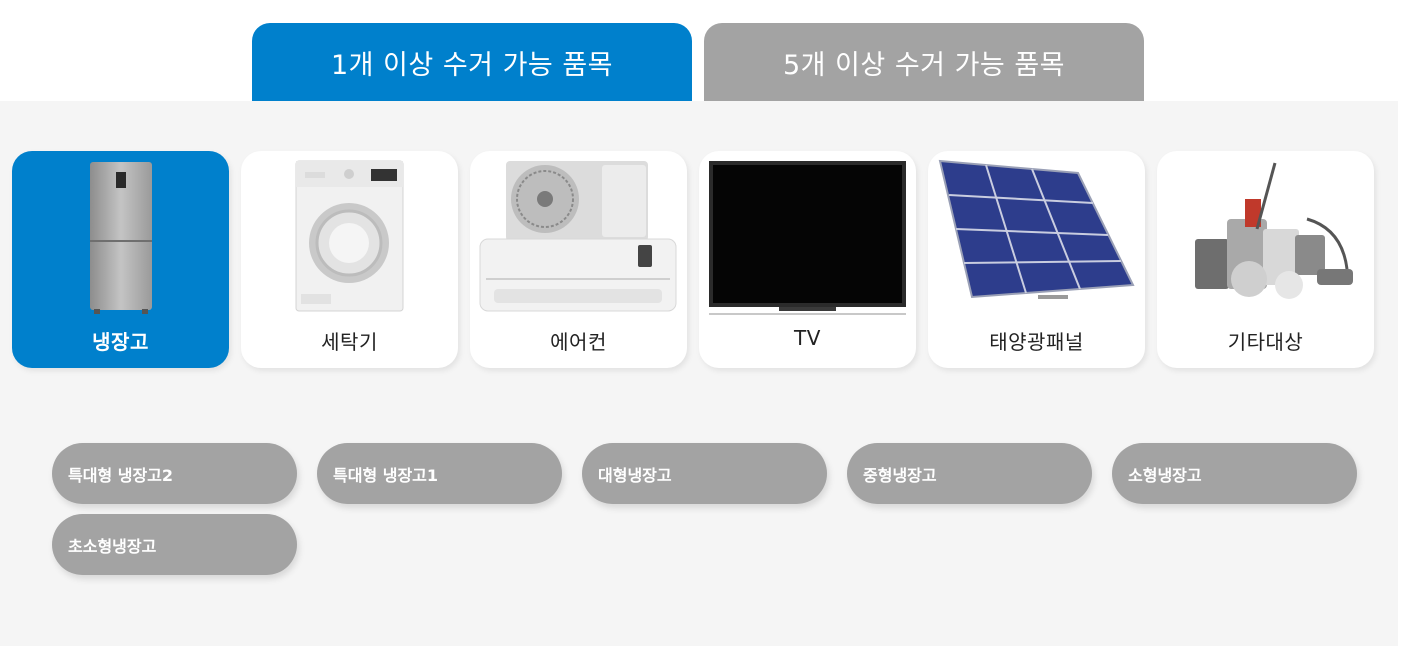 This screenshot has width=1409, height=646. What do you see at coordinates (578, 342) in the screenshot?
I see `category-label: 에어컨` at bounding box center [578, 342].